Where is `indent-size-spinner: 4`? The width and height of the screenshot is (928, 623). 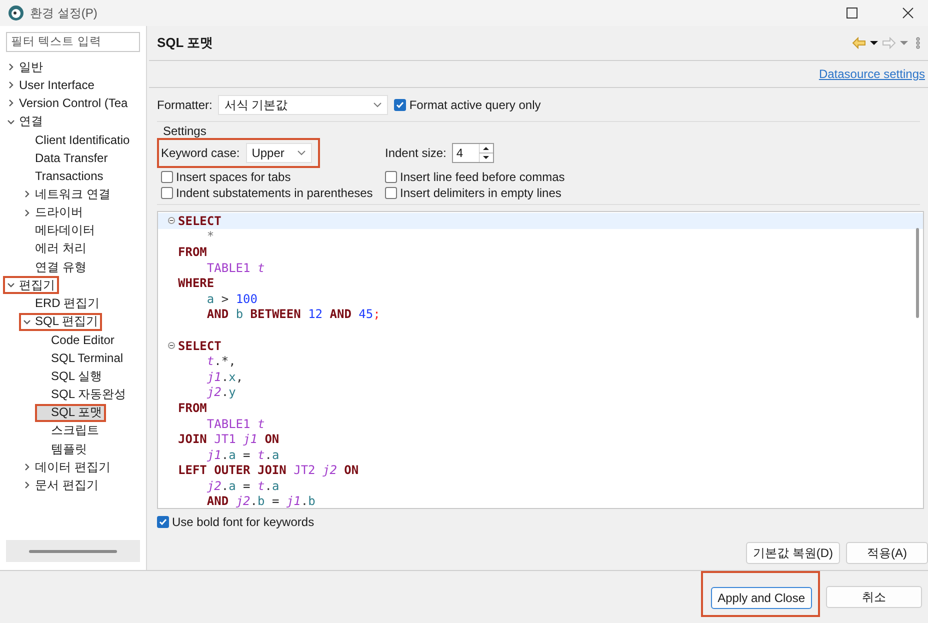 indent-size-spinner: 4 is located at coordinates (473, 153).